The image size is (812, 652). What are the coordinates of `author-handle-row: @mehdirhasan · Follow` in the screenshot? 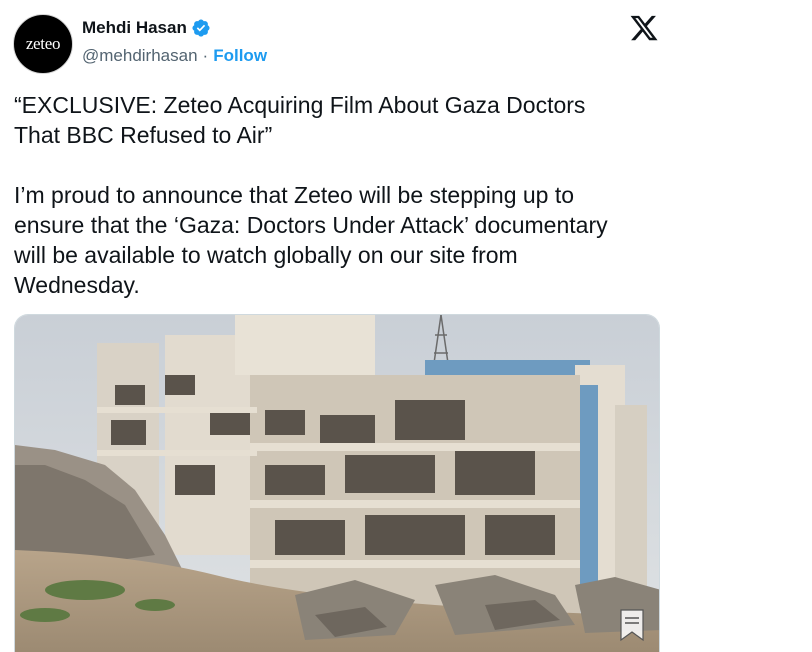 It's located at (174, 56).